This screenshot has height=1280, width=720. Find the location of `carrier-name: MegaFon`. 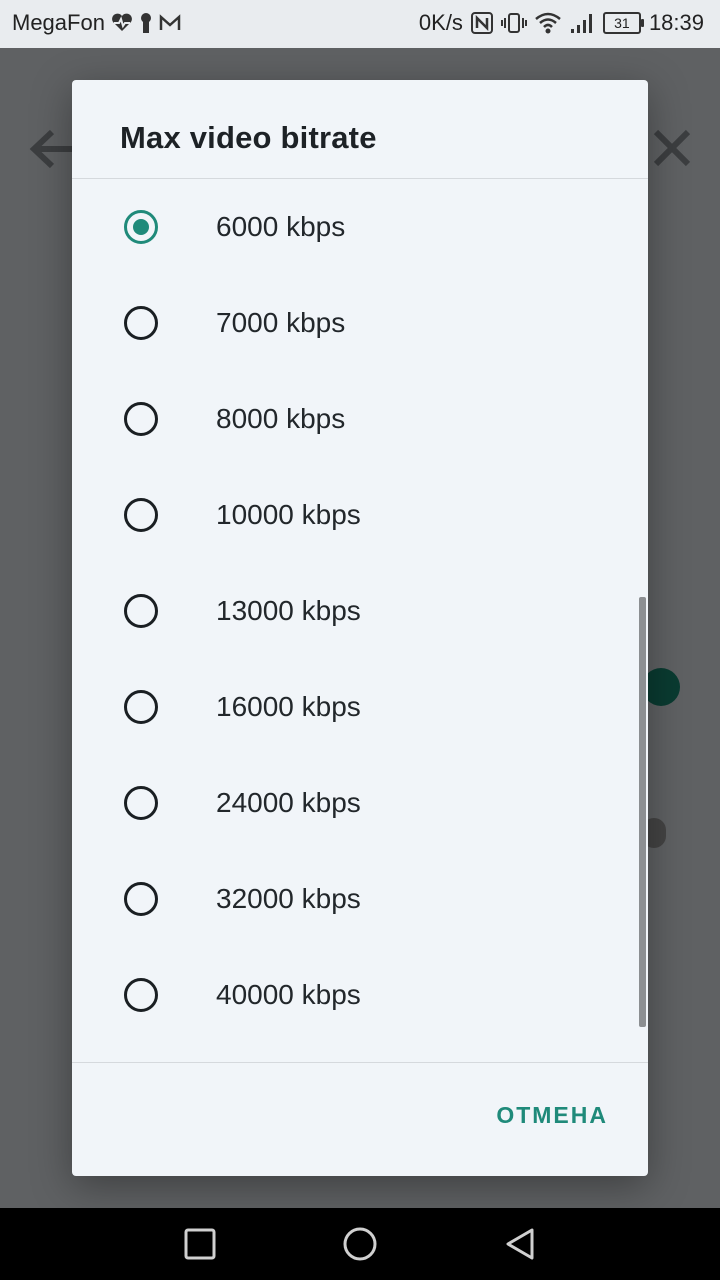

carrier-name: MegaFon is located at coordinates (58, 22).